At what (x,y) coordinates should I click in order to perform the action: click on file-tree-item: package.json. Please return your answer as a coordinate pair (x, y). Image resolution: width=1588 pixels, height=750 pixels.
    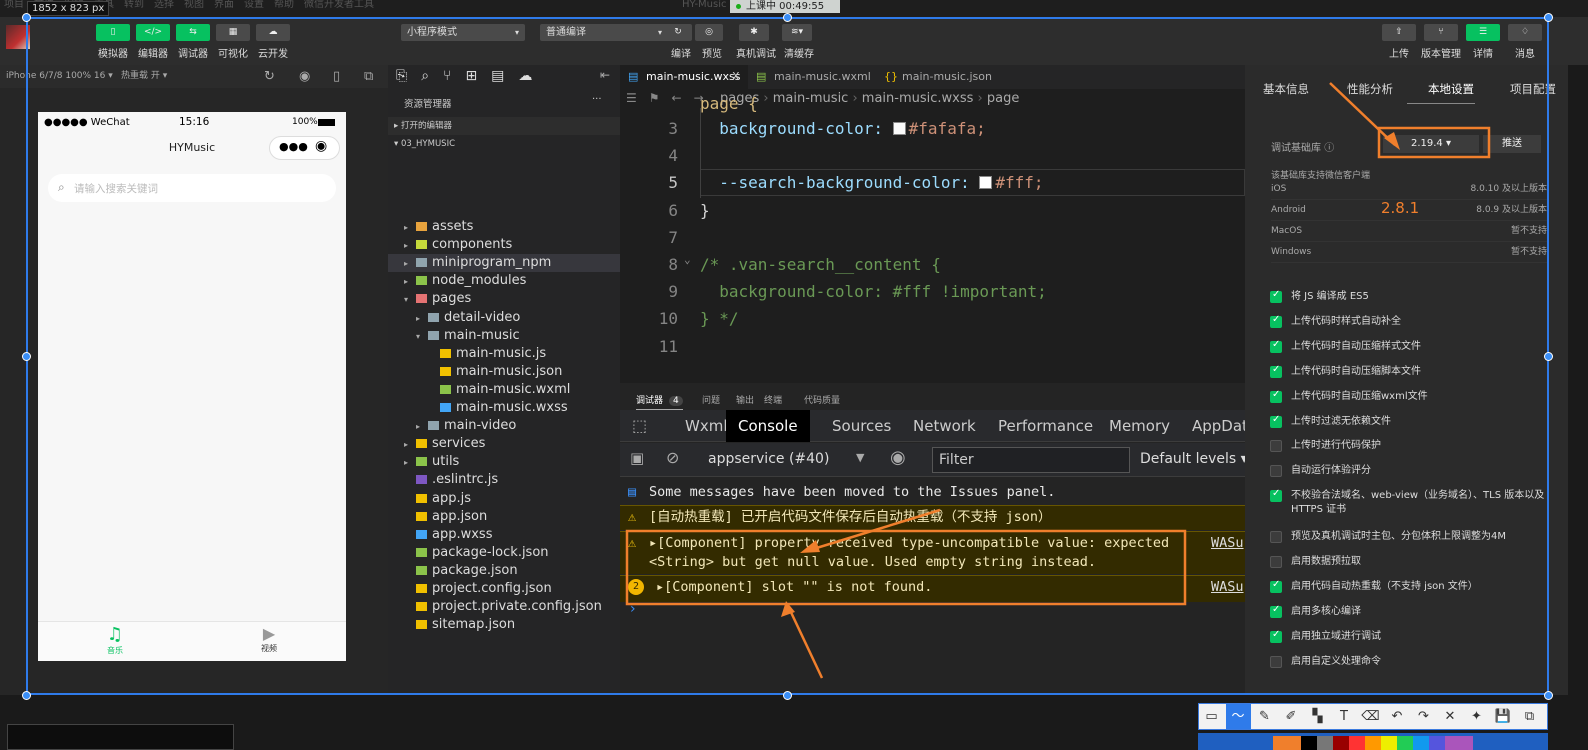
    Looking at the image, I should click on (504, 571).